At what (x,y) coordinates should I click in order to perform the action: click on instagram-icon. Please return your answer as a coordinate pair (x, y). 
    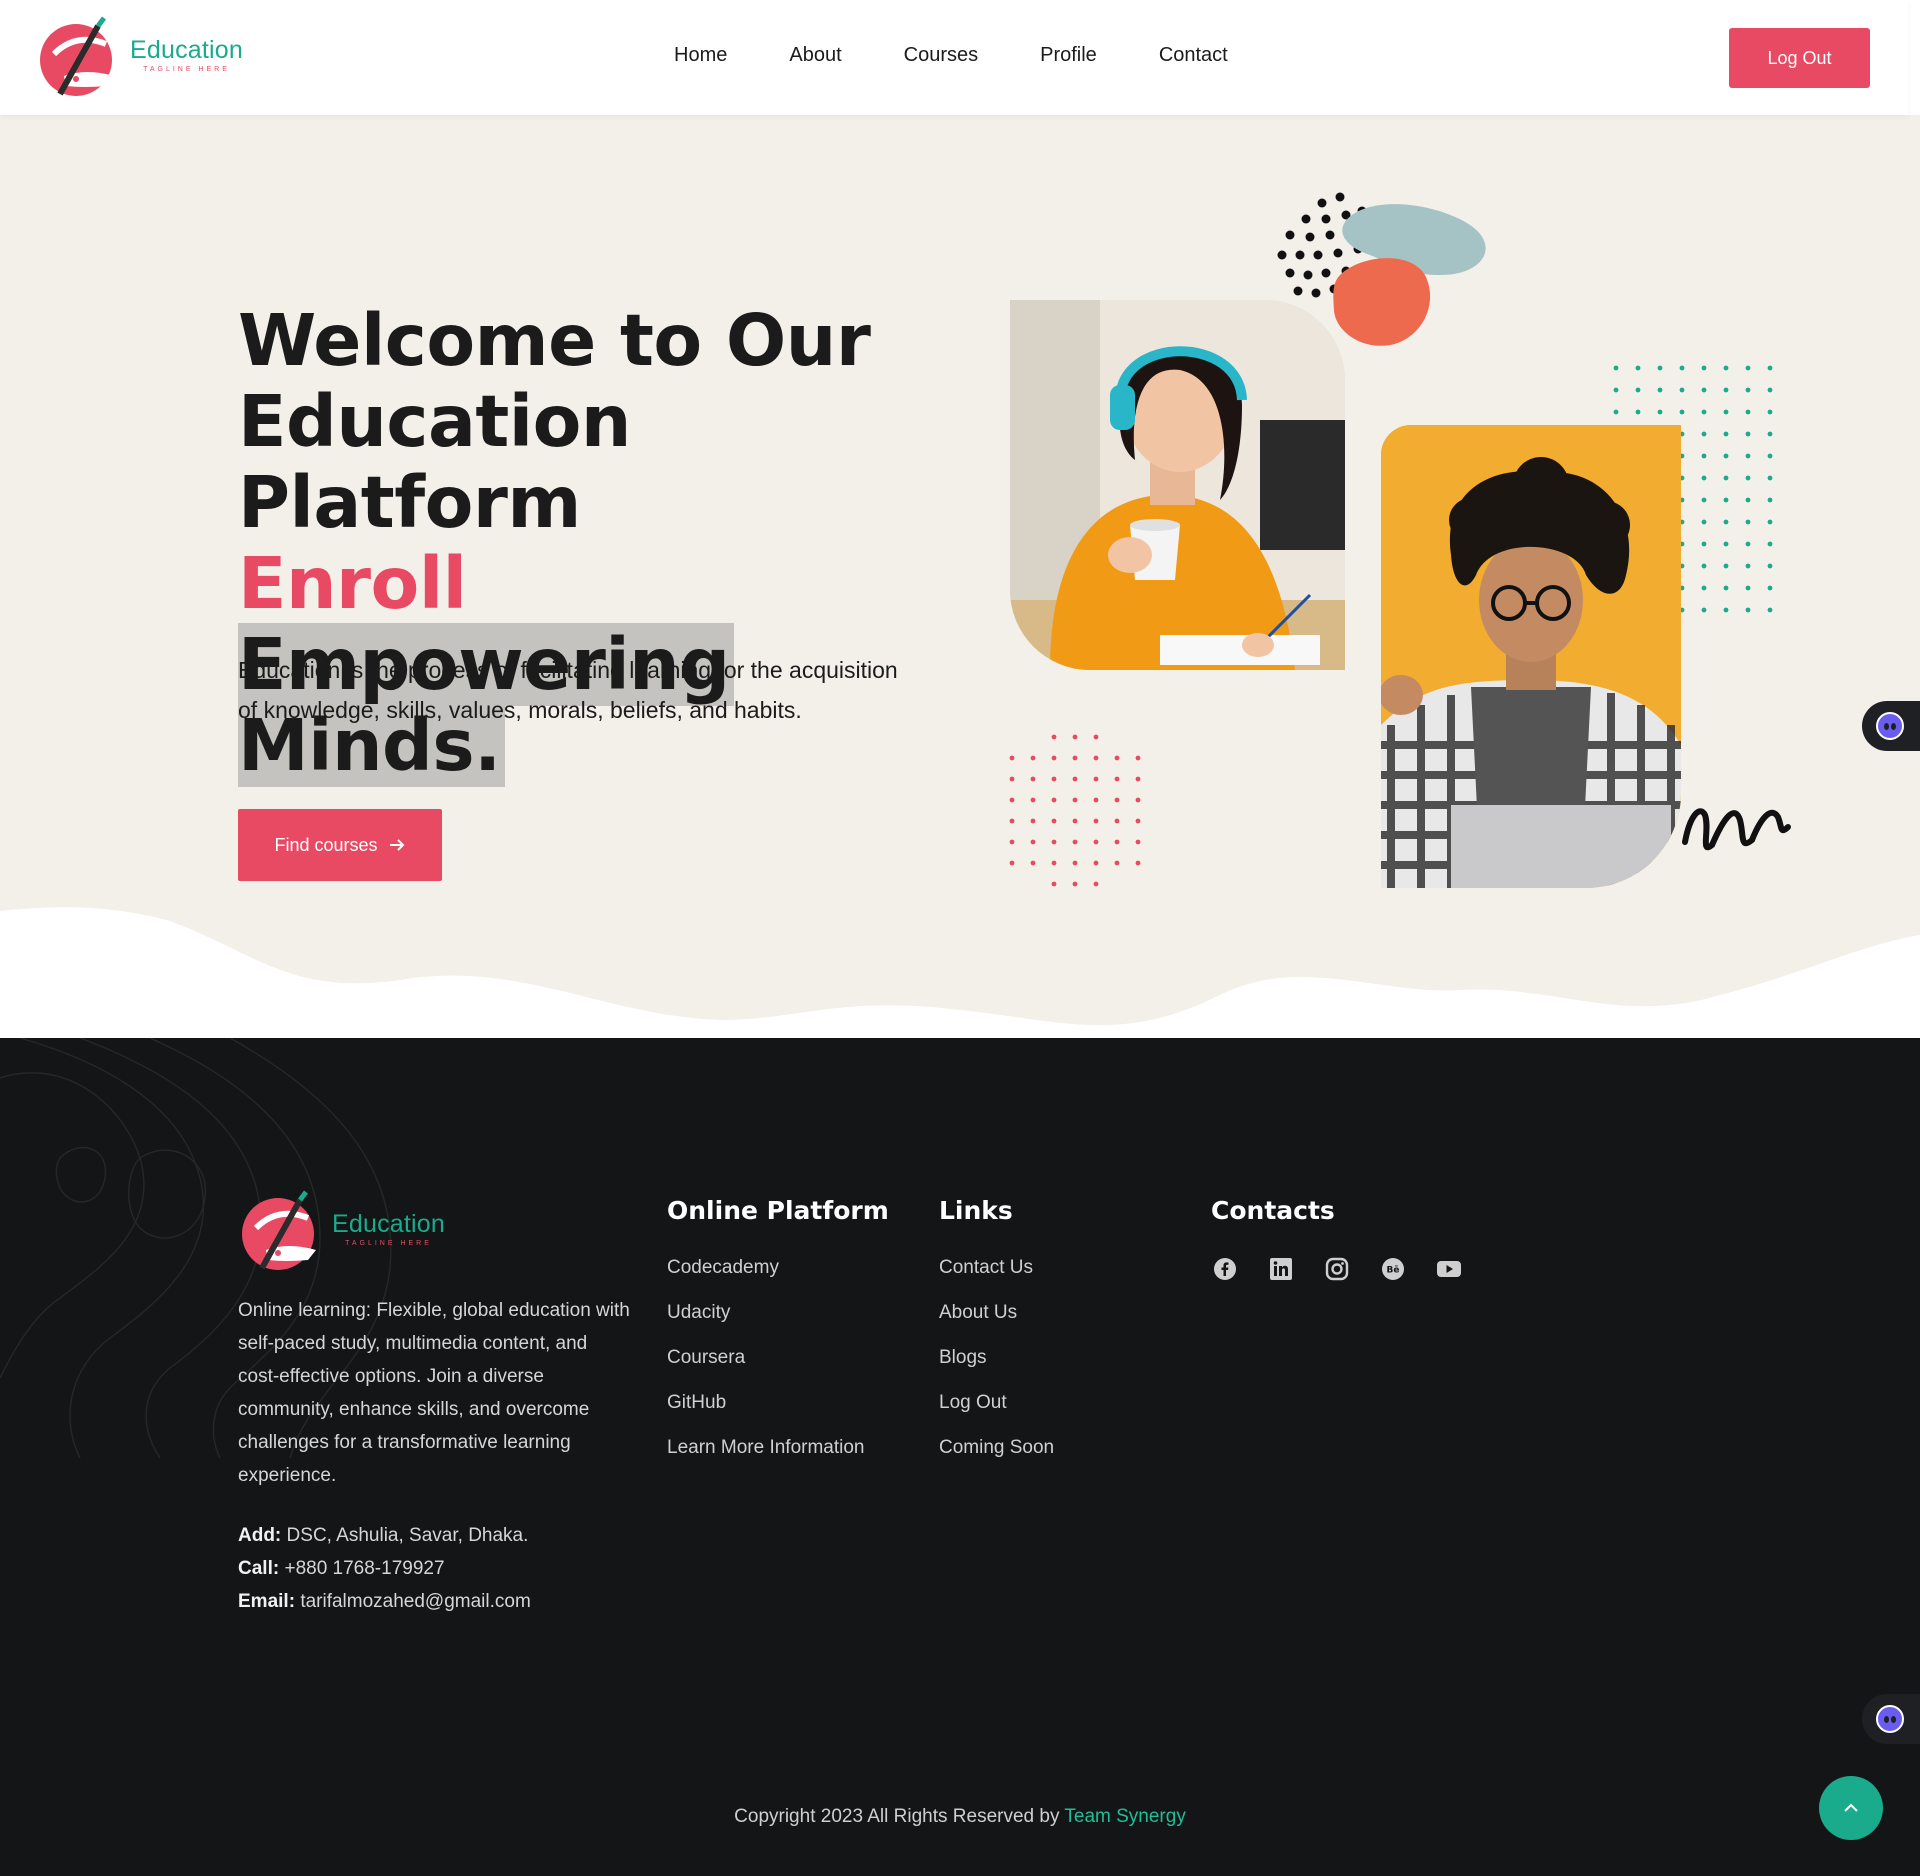
    Looking at the image, I should click on (1337, 1269).